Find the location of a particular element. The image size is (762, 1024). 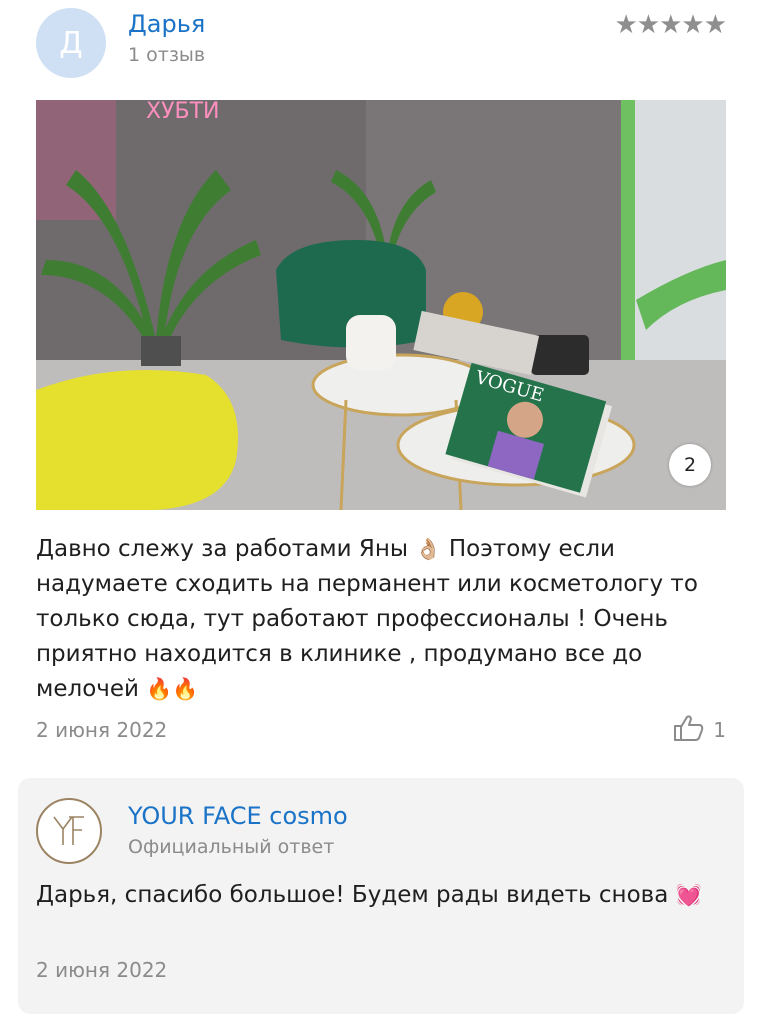

fire-emoji: 🔥🔥 is located at coordinates (172, 689).